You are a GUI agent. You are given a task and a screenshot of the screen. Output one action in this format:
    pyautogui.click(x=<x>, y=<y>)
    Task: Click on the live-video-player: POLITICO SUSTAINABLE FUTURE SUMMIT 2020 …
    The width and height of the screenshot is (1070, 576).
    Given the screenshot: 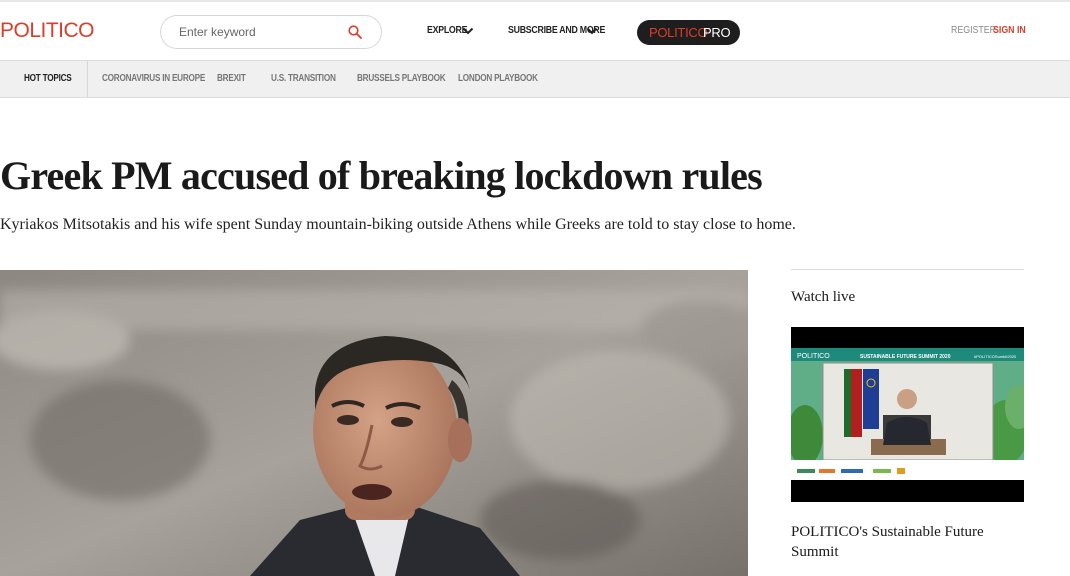 What is the action you would take?
    pyautogui.click(x=907, y=414)
    